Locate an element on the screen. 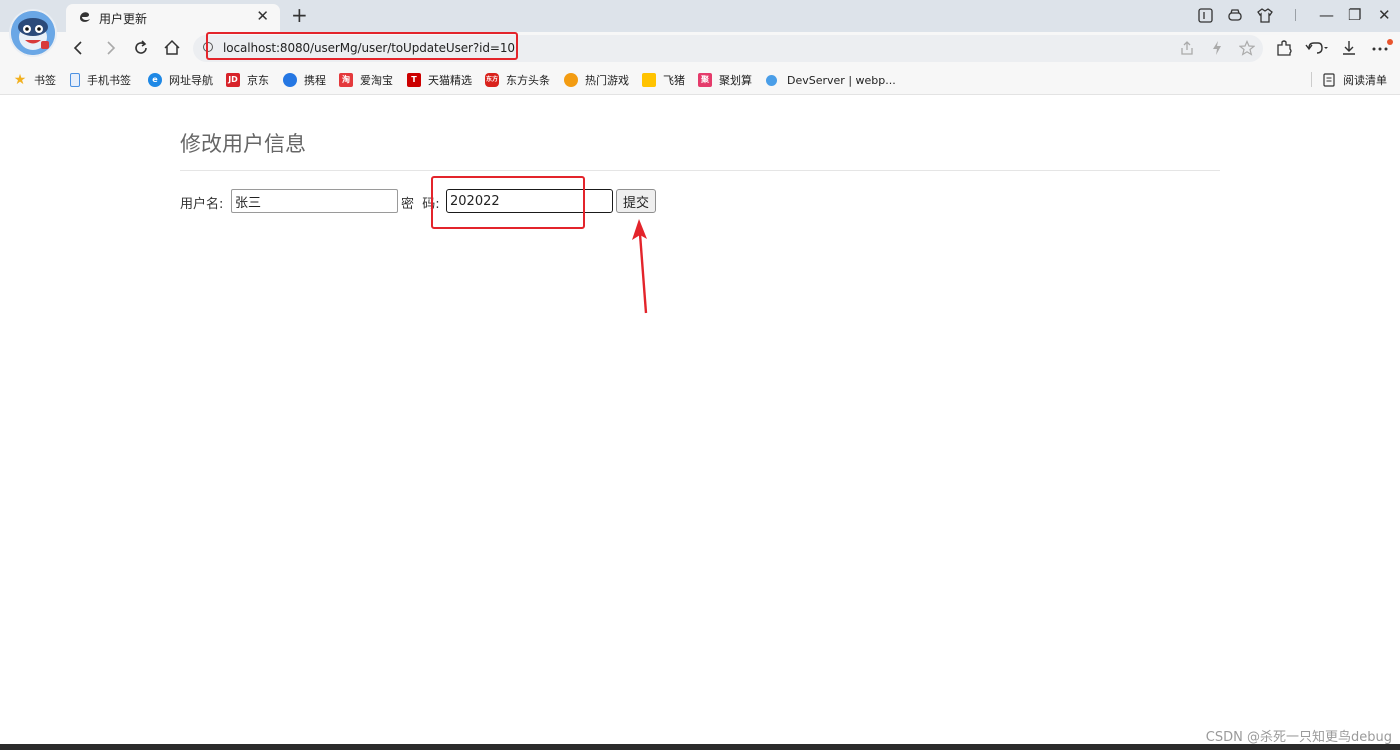 The width and height of the screenshot is (1400, 750). watermark: CSDN @杀死一只知更鸟debug is located at coordinates (1298, 737).